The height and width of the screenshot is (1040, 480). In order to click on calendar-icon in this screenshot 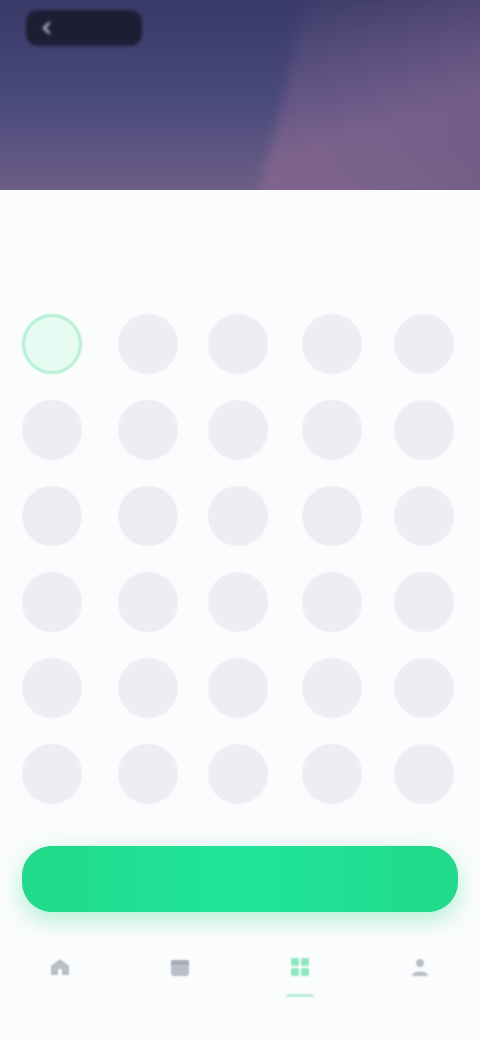, I will do `click(180, 967)`.